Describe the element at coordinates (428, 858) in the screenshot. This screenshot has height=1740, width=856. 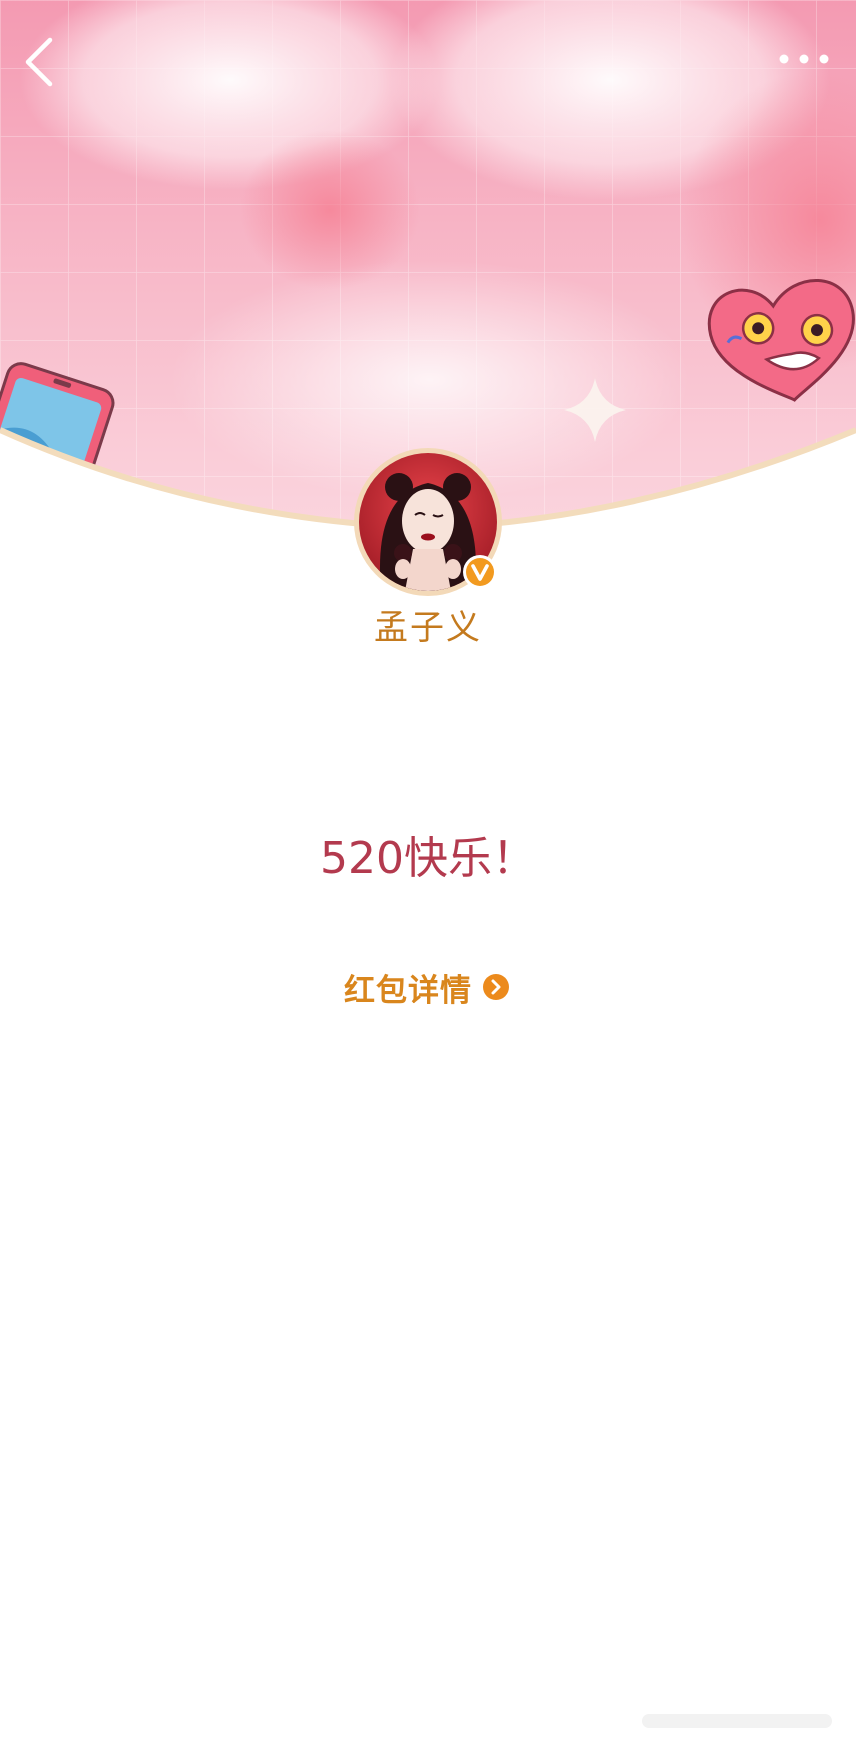
I see `greeting-message: 520快乐！` at that location.